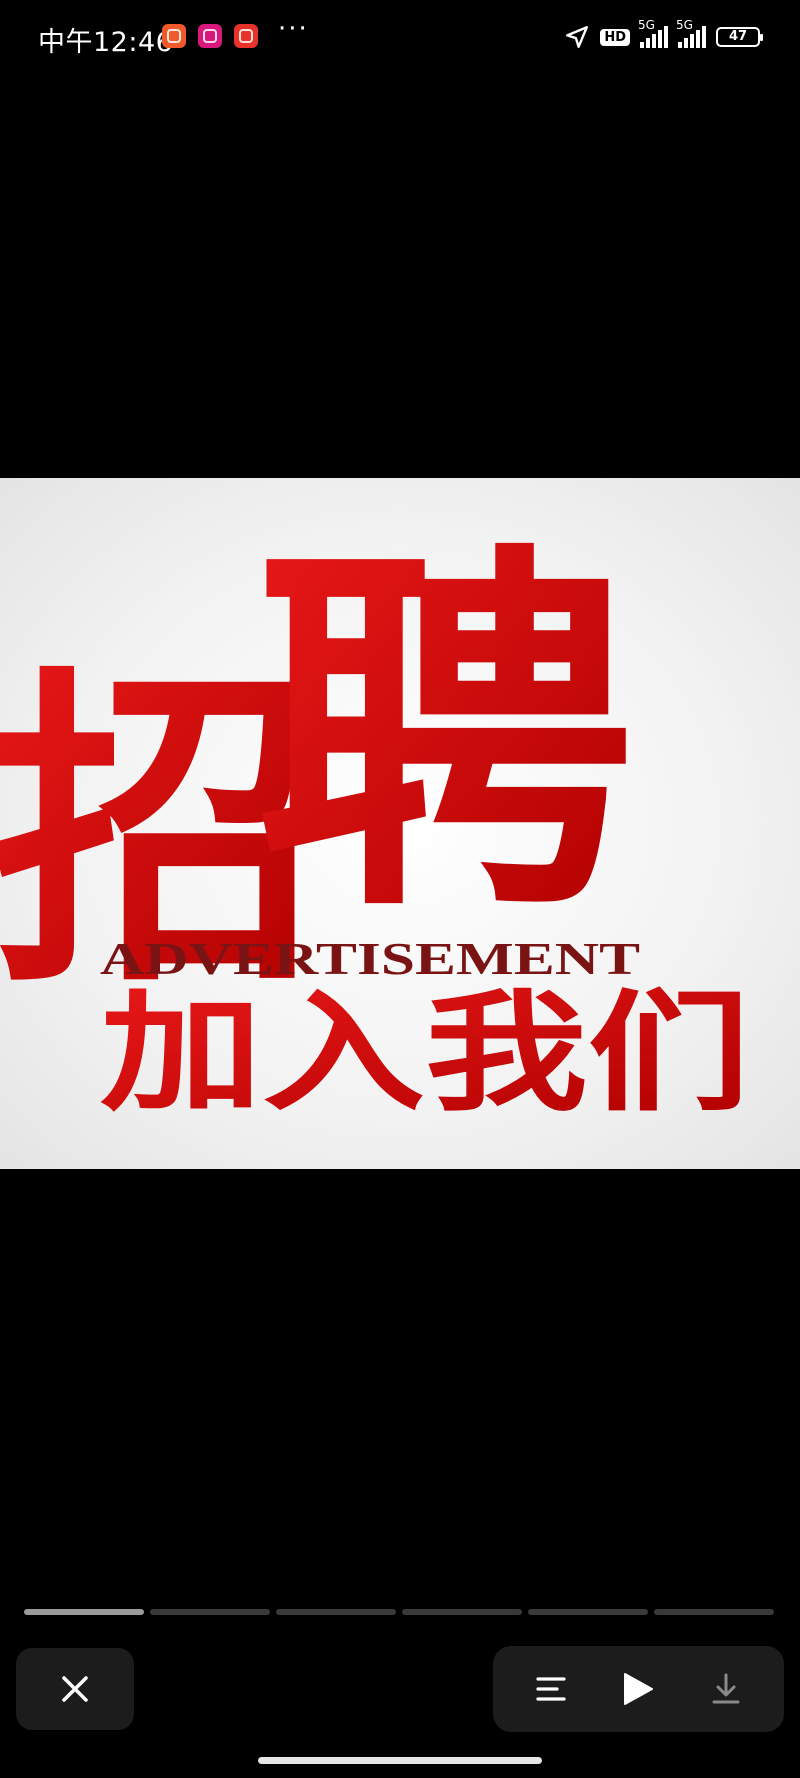 Image resolution: width=800 pixels, height=1778 pixels. What do you see at coordinates (739, 37) in the screenshot?
I see `battery-icon: 47` at bounding box center [739, 37].